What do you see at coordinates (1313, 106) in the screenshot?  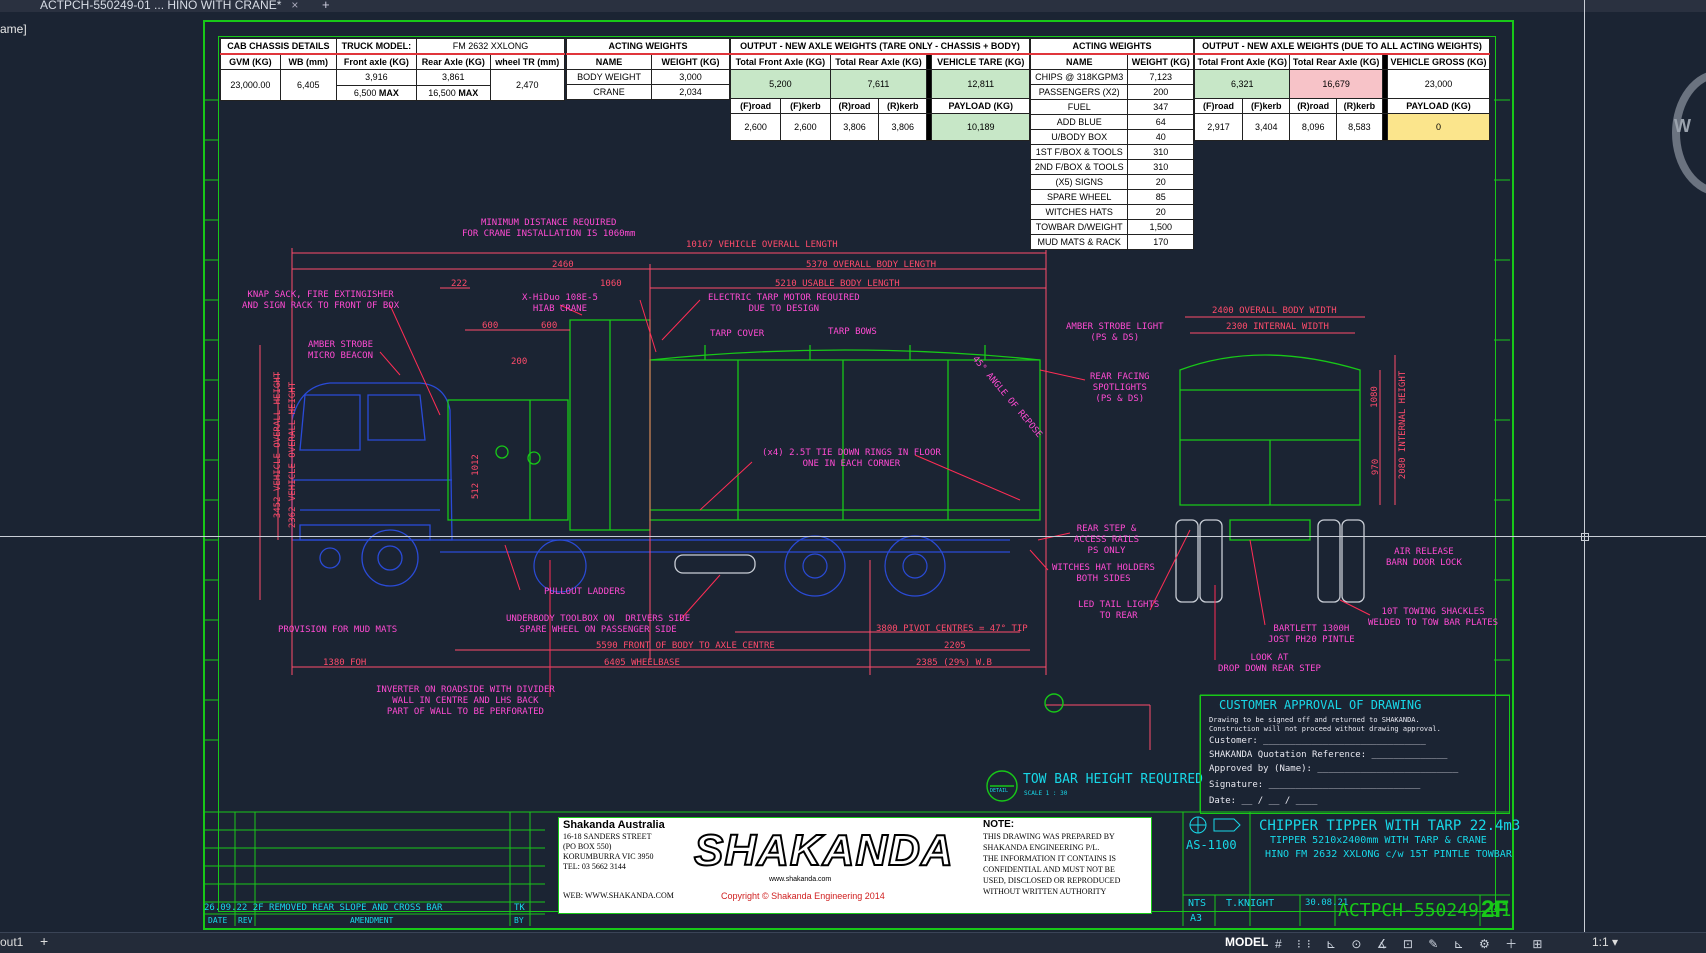 I see `gross-sub-rroad: (R)road` at bounding box center [1313, 106].